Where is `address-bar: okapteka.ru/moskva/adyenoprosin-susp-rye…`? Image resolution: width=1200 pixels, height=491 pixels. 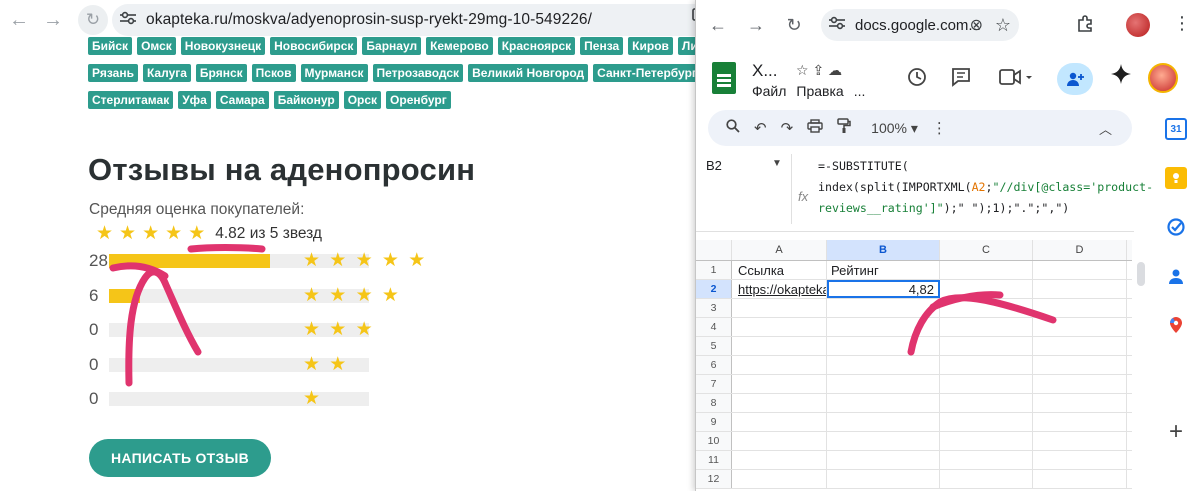
address-bar: okapteka.ru/moskva/adyenoprosin-susp-rye… is located at coordinates (406, 20).